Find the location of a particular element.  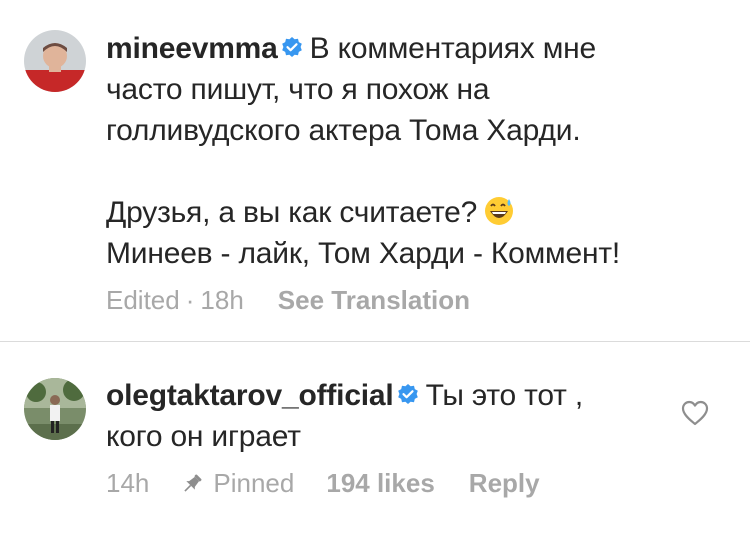

caption-username: mineevmma is located at coordinates (192, 48).